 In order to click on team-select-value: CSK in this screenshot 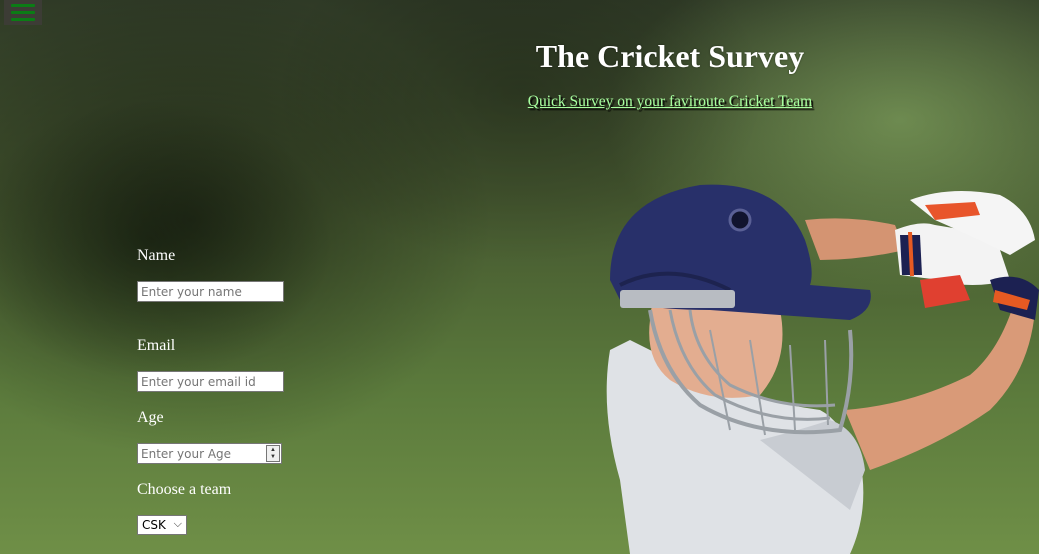, I will do `click(154, 525)`.